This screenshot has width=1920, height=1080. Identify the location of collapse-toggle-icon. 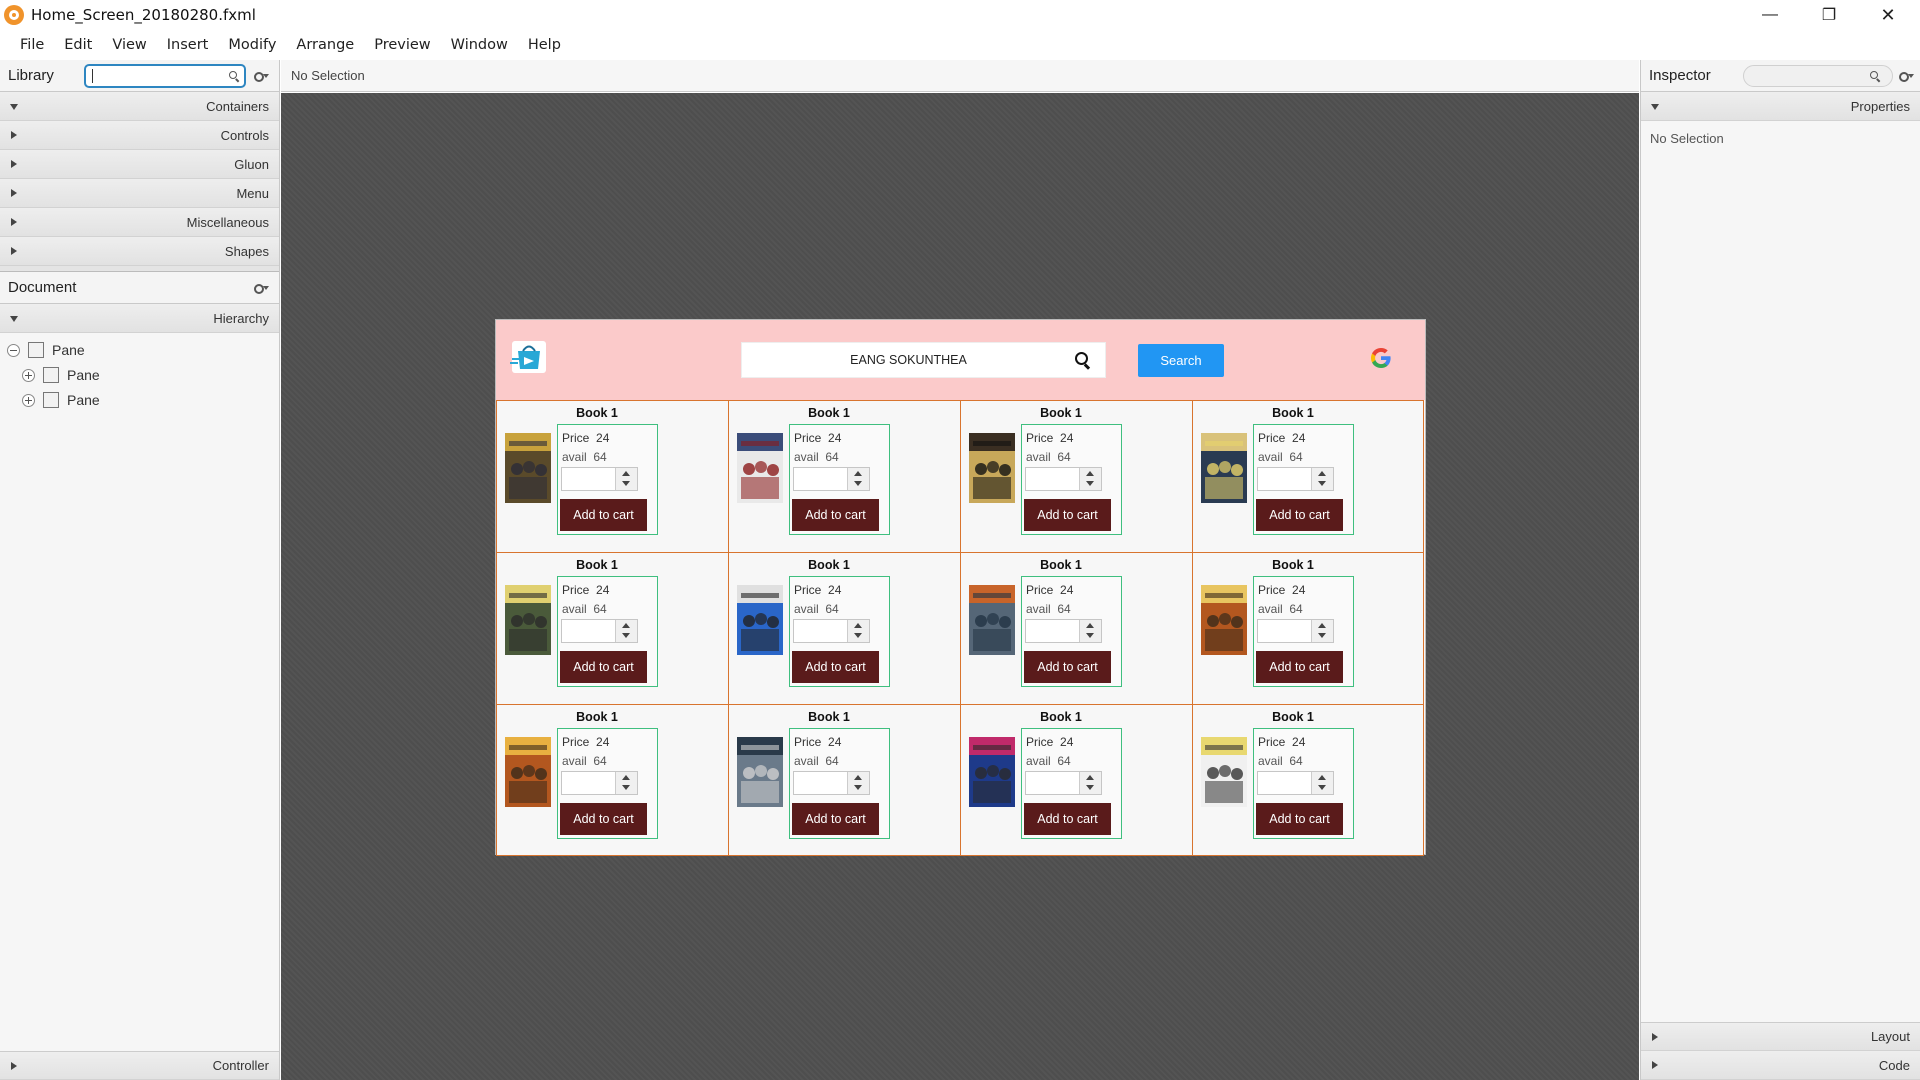
(13, 350).